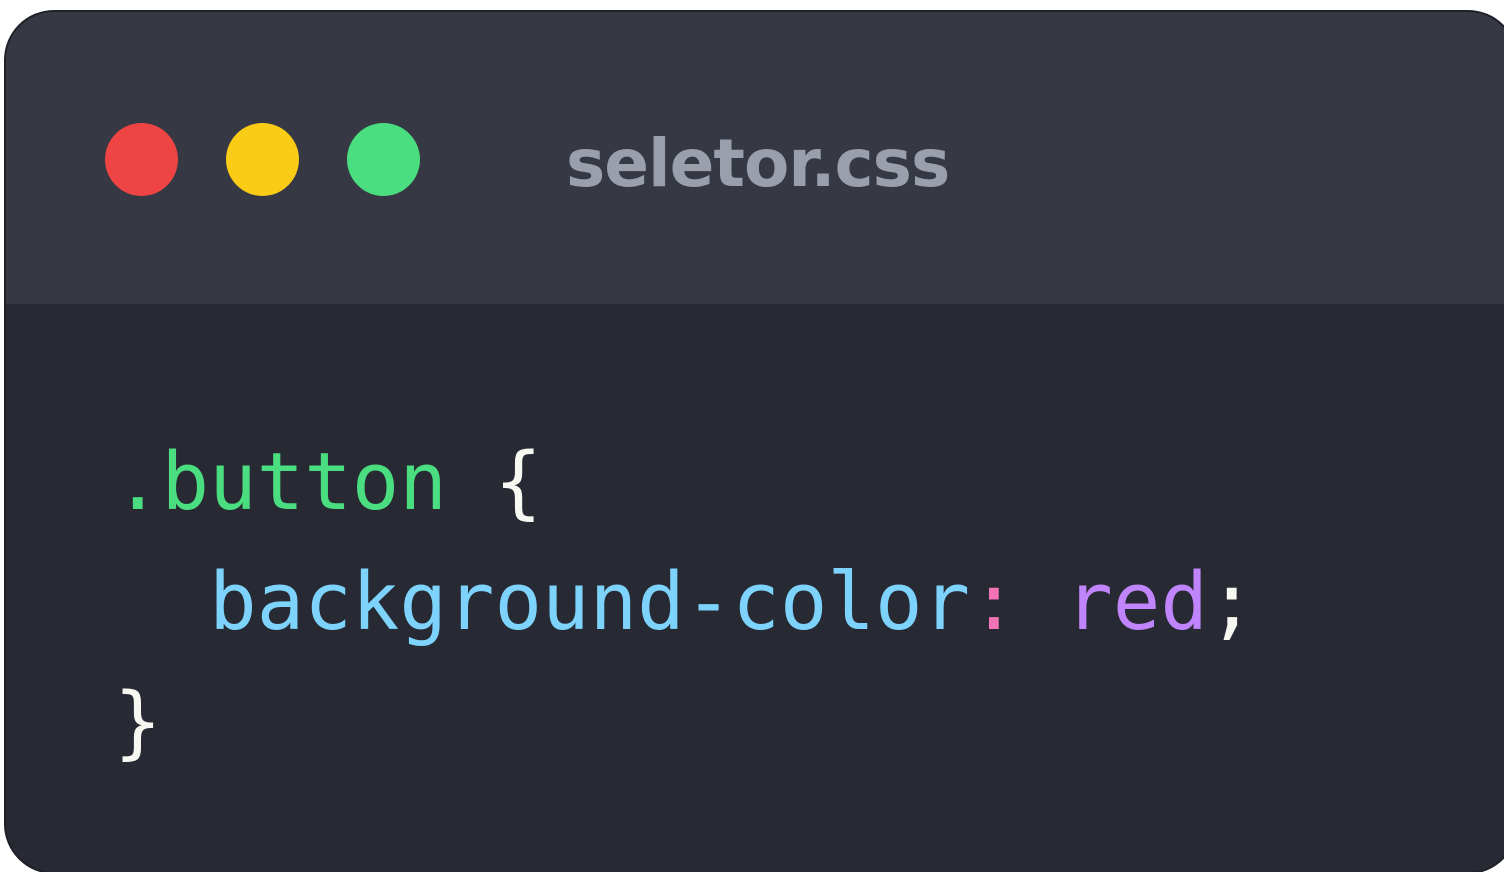 The height and width of the screenshot is (872, 1504). Describe the element at coordinates (161, 602) in the screenshot. I see `indent-token` at that location.